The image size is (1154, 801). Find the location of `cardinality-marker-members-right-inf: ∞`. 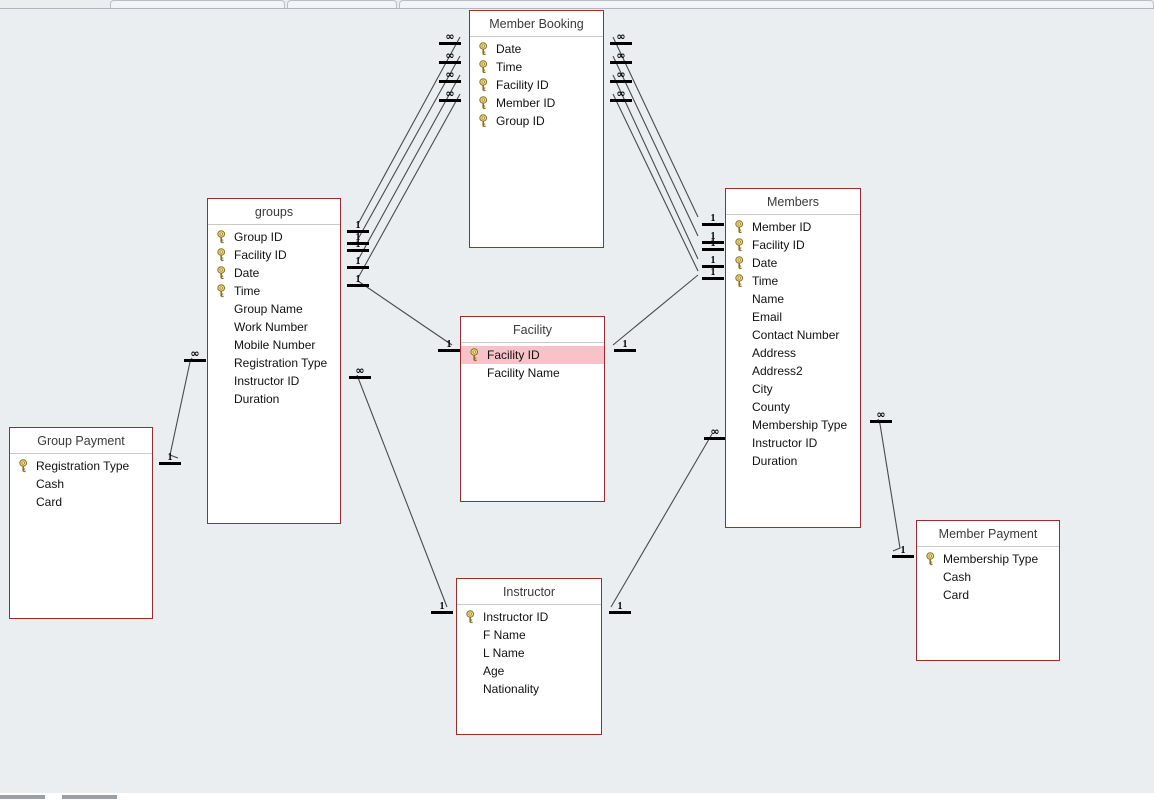

cardinality-marker-members-right-inf: ∞ is located at coordinates (881, 416).